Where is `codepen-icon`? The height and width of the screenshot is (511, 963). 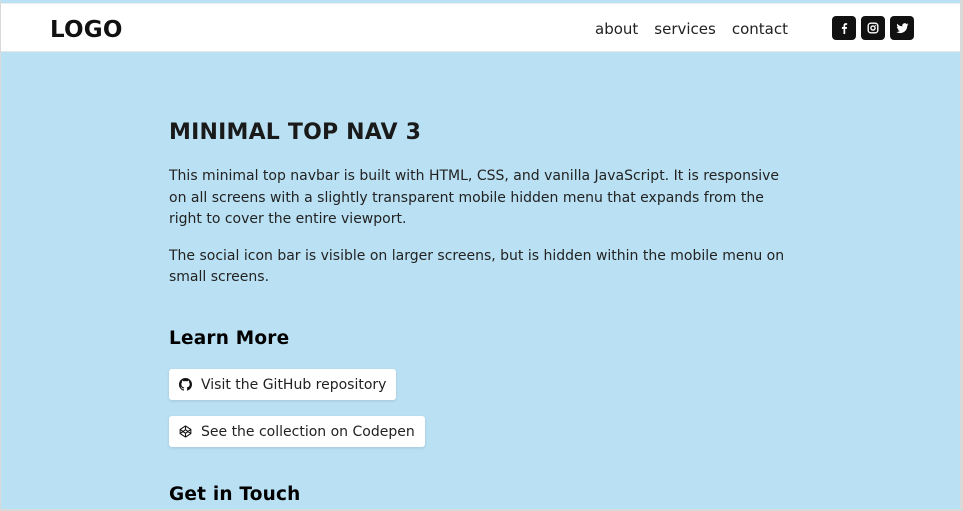 codepen-icon is located at coordinates (185, 431).